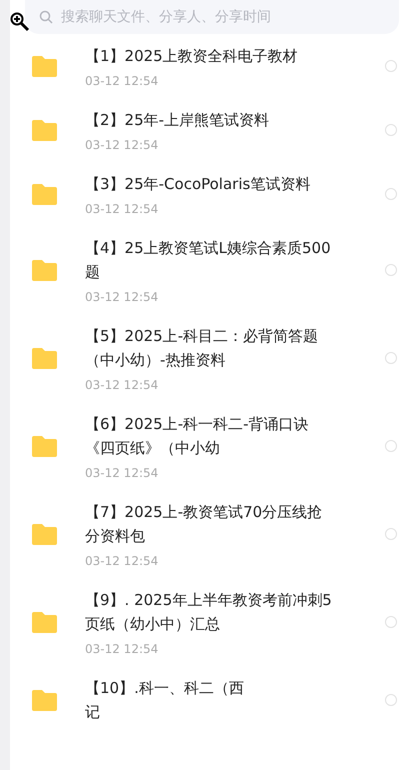 This screenshot has width=411, height=770. What do you see at coordinates (235, 348) in the screenshot?
I see `file-name: 【5】2025上-科目二：必背简答题 （中小幼）-热推资料` at bounding box center [235, 348].